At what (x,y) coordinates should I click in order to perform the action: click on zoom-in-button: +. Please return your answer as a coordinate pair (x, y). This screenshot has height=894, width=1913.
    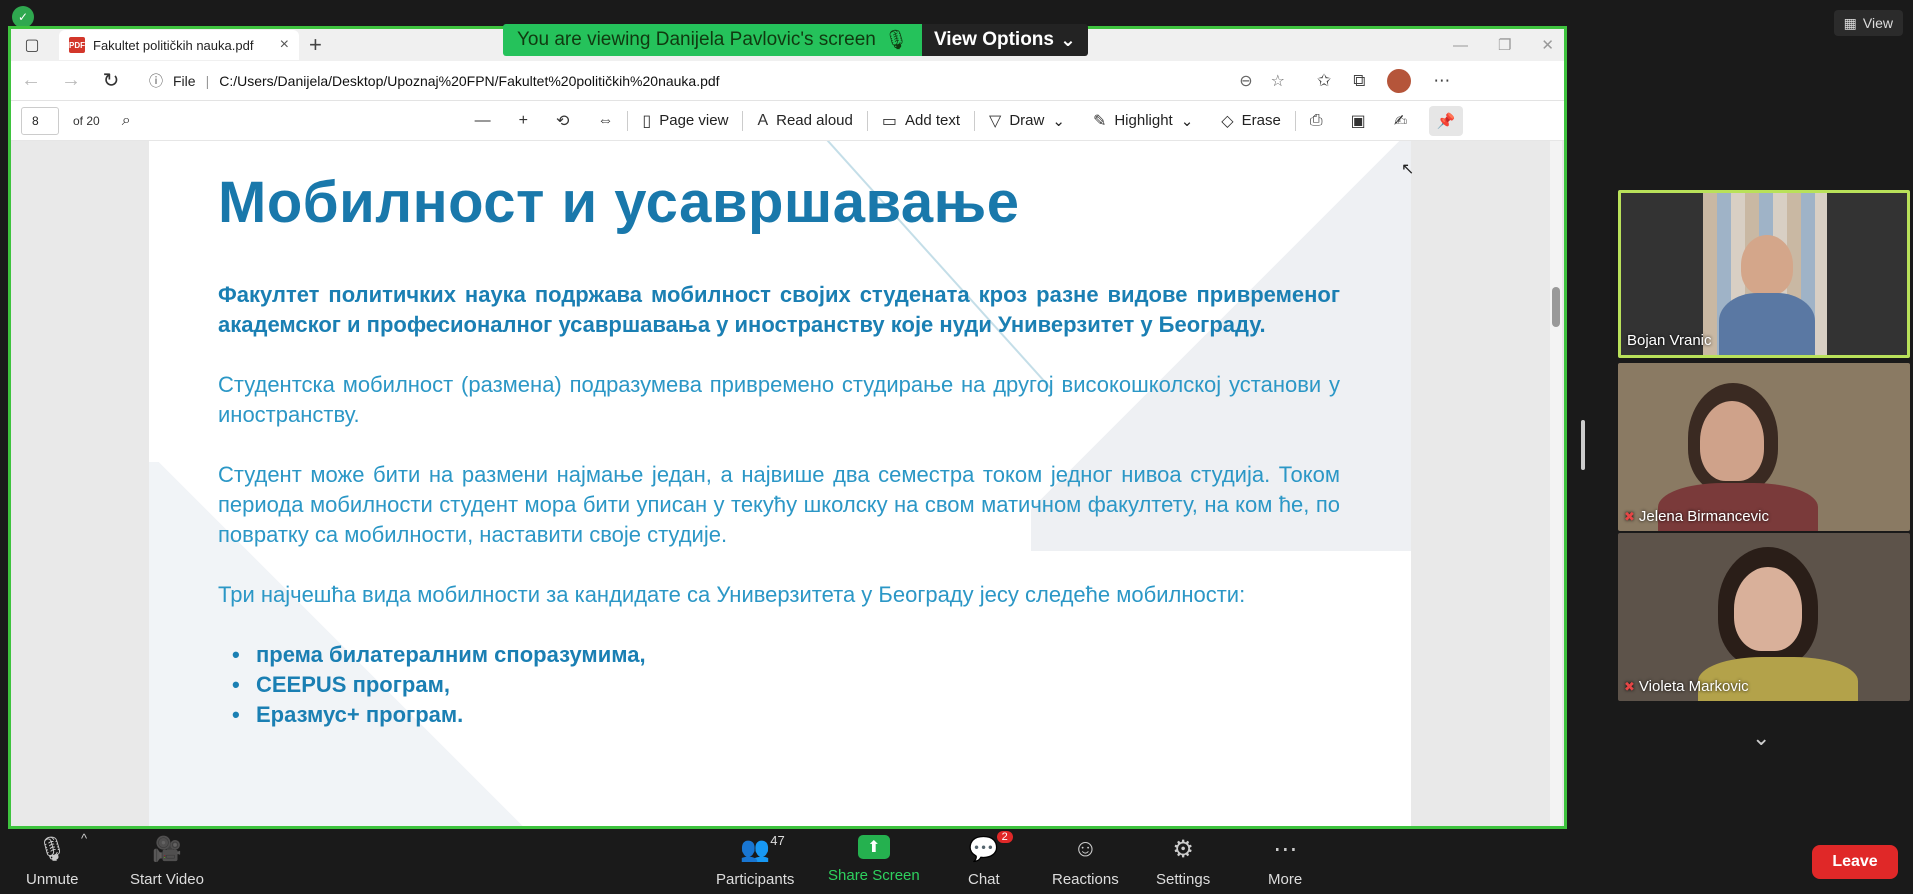
    Looking at the image, I should click on (523, 121).